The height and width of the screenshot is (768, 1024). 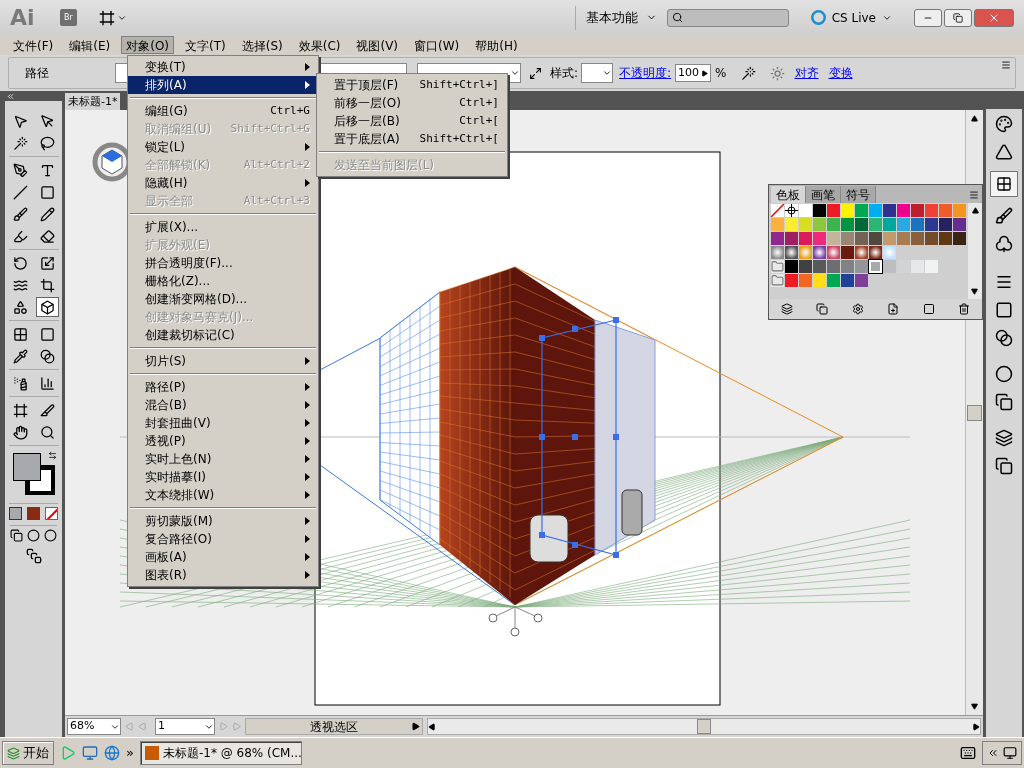 I want to click on style-label: 样式:, so click(x=564, y=73).